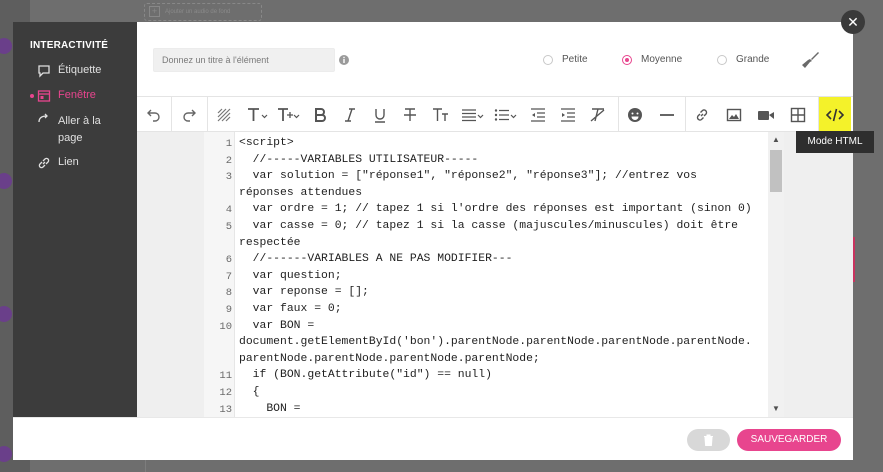 This screenshot has width=883, height=472. What do you see at coordinates (69, 45) in the screenshot?
I see `sidebar-title: INTERACTIVITÉ` at bounding box center [69, 45].